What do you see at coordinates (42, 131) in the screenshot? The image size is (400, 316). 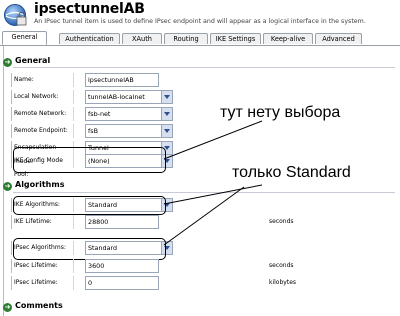 I see `remote-endpoint-label: Remote Endpoint:` at bounding box center [42, 131].